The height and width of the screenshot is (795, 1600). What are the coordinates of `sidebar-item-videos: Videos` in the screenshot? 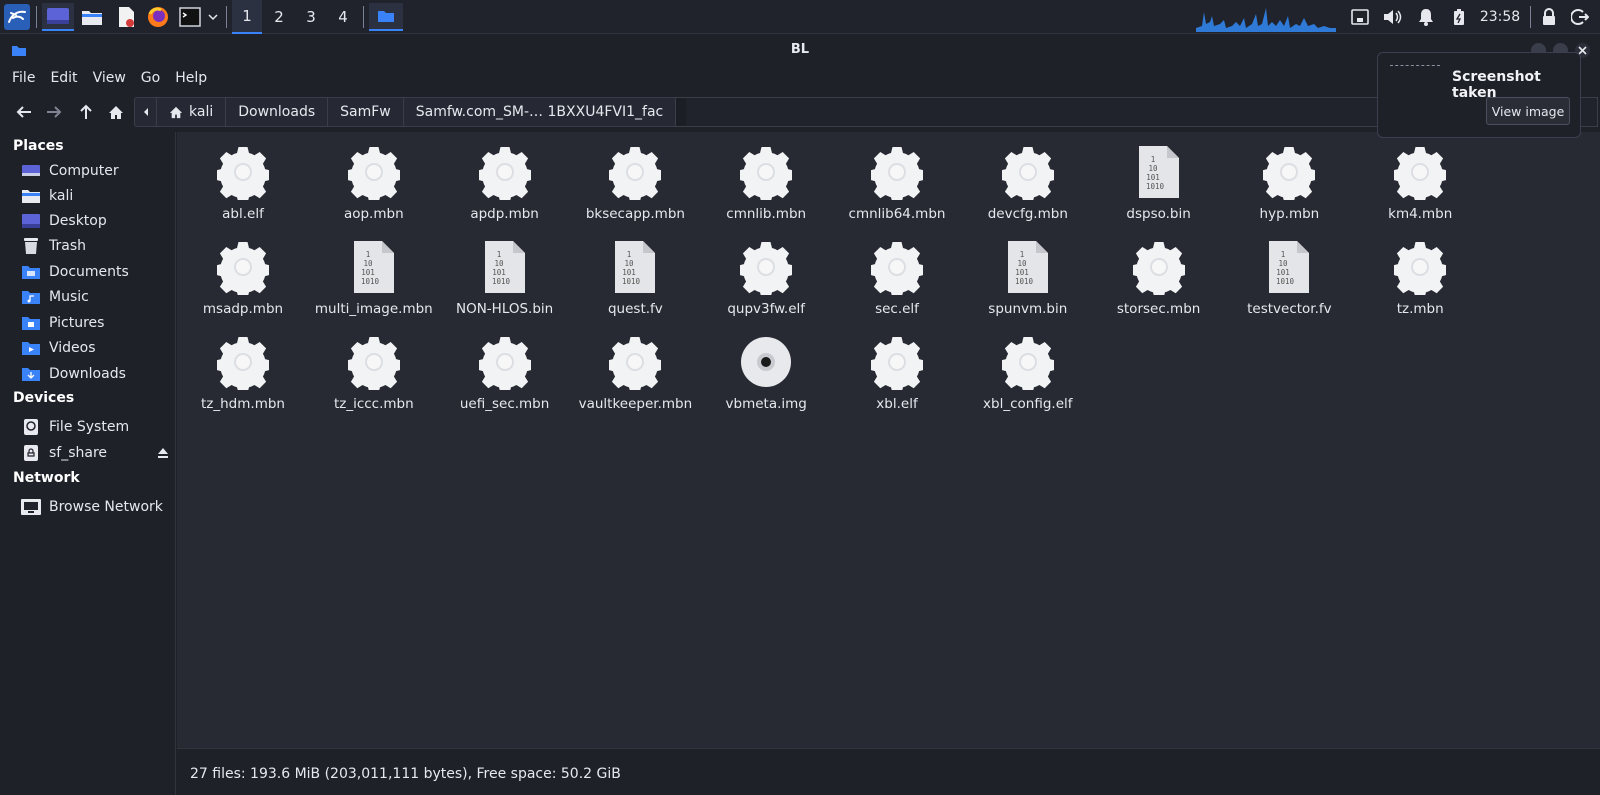 It's located at (97, 348).